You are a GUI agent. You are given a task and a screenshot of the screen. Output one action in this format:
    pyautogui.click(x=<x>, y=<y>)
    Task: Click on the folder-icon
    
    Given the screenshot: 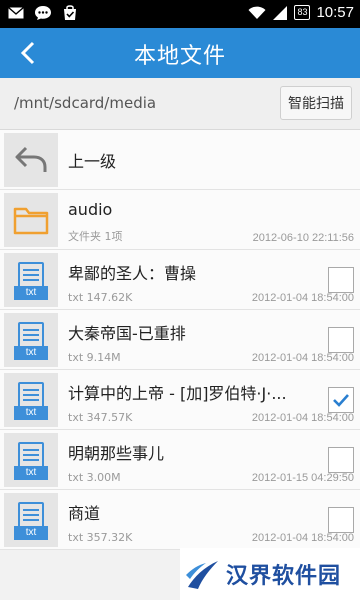 What is the action you would take?
    pyautogui.click(x=31, y=221)
    